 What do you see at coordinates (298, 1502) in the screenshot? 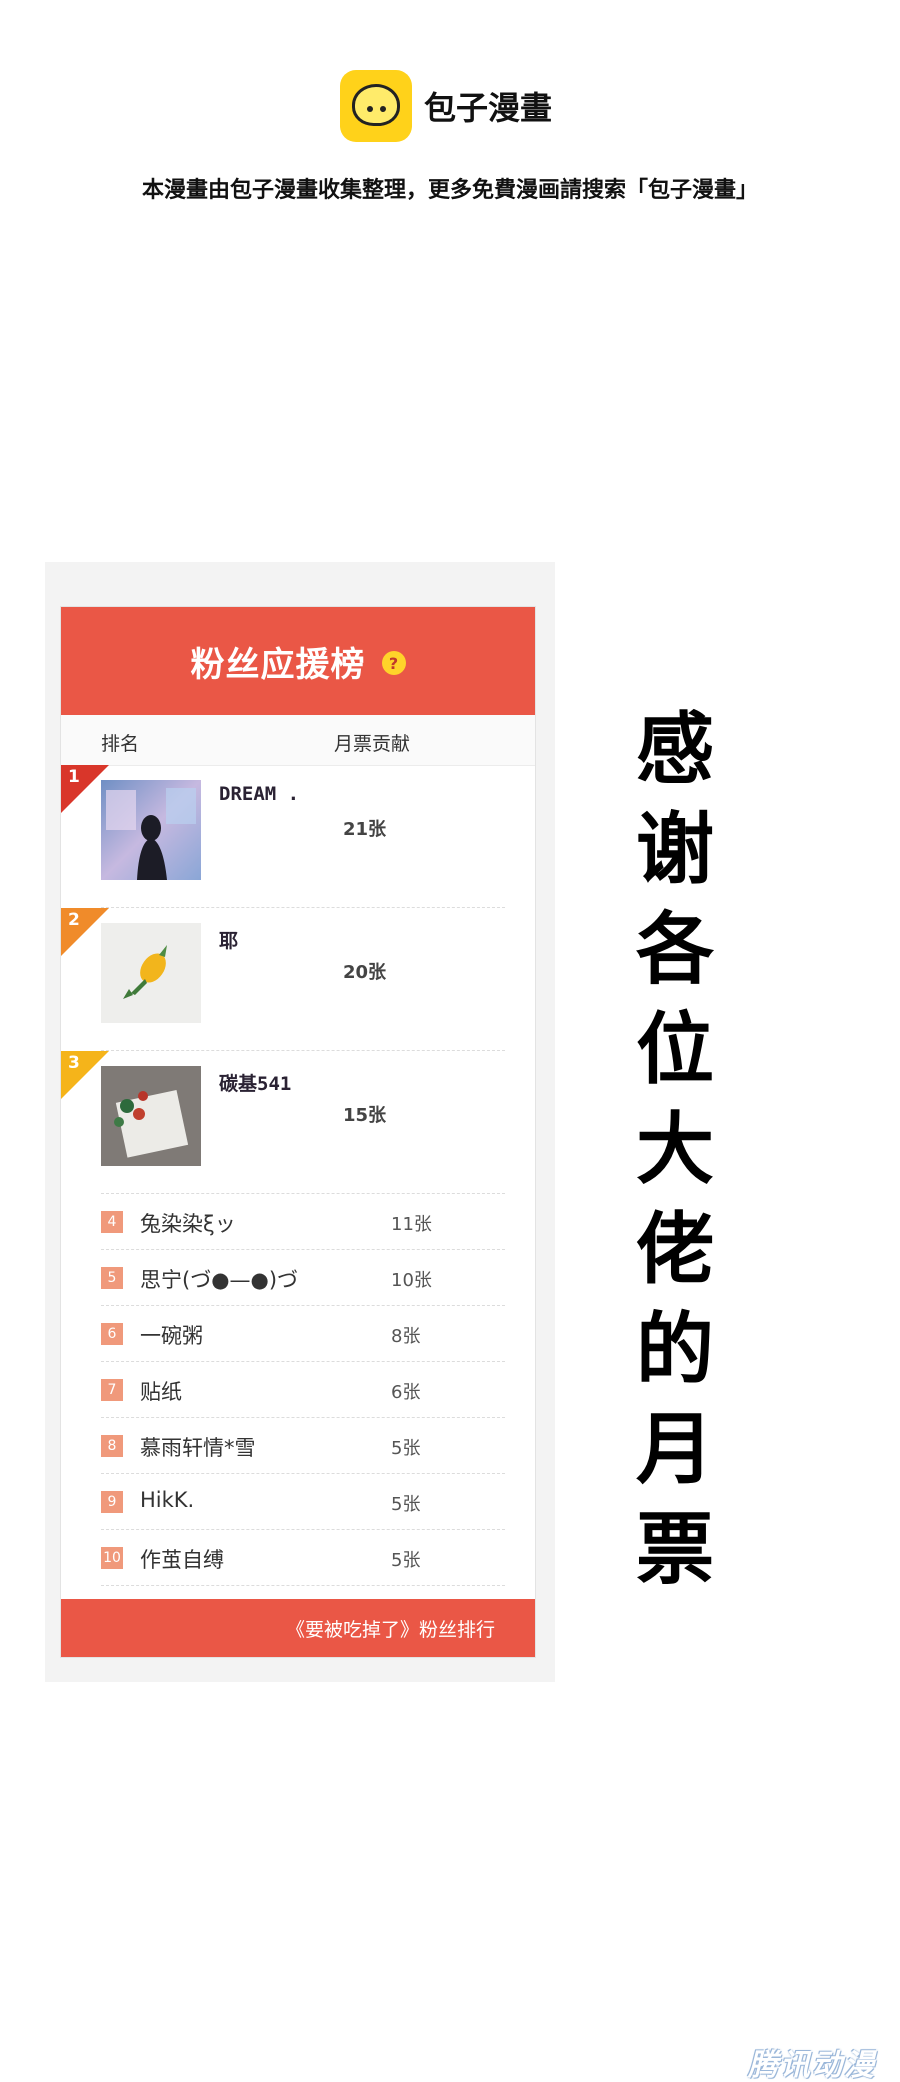
I see `ranking-row: 9 HikK. 5张` at bounding box center [298, 1502].